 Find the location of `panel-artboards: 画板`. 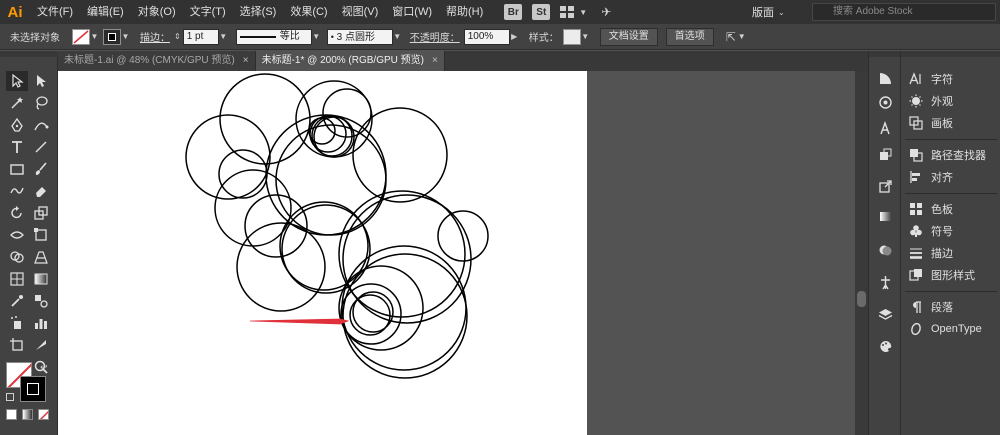

panel-artboards: 画板 is located at coordinates (931, 123).